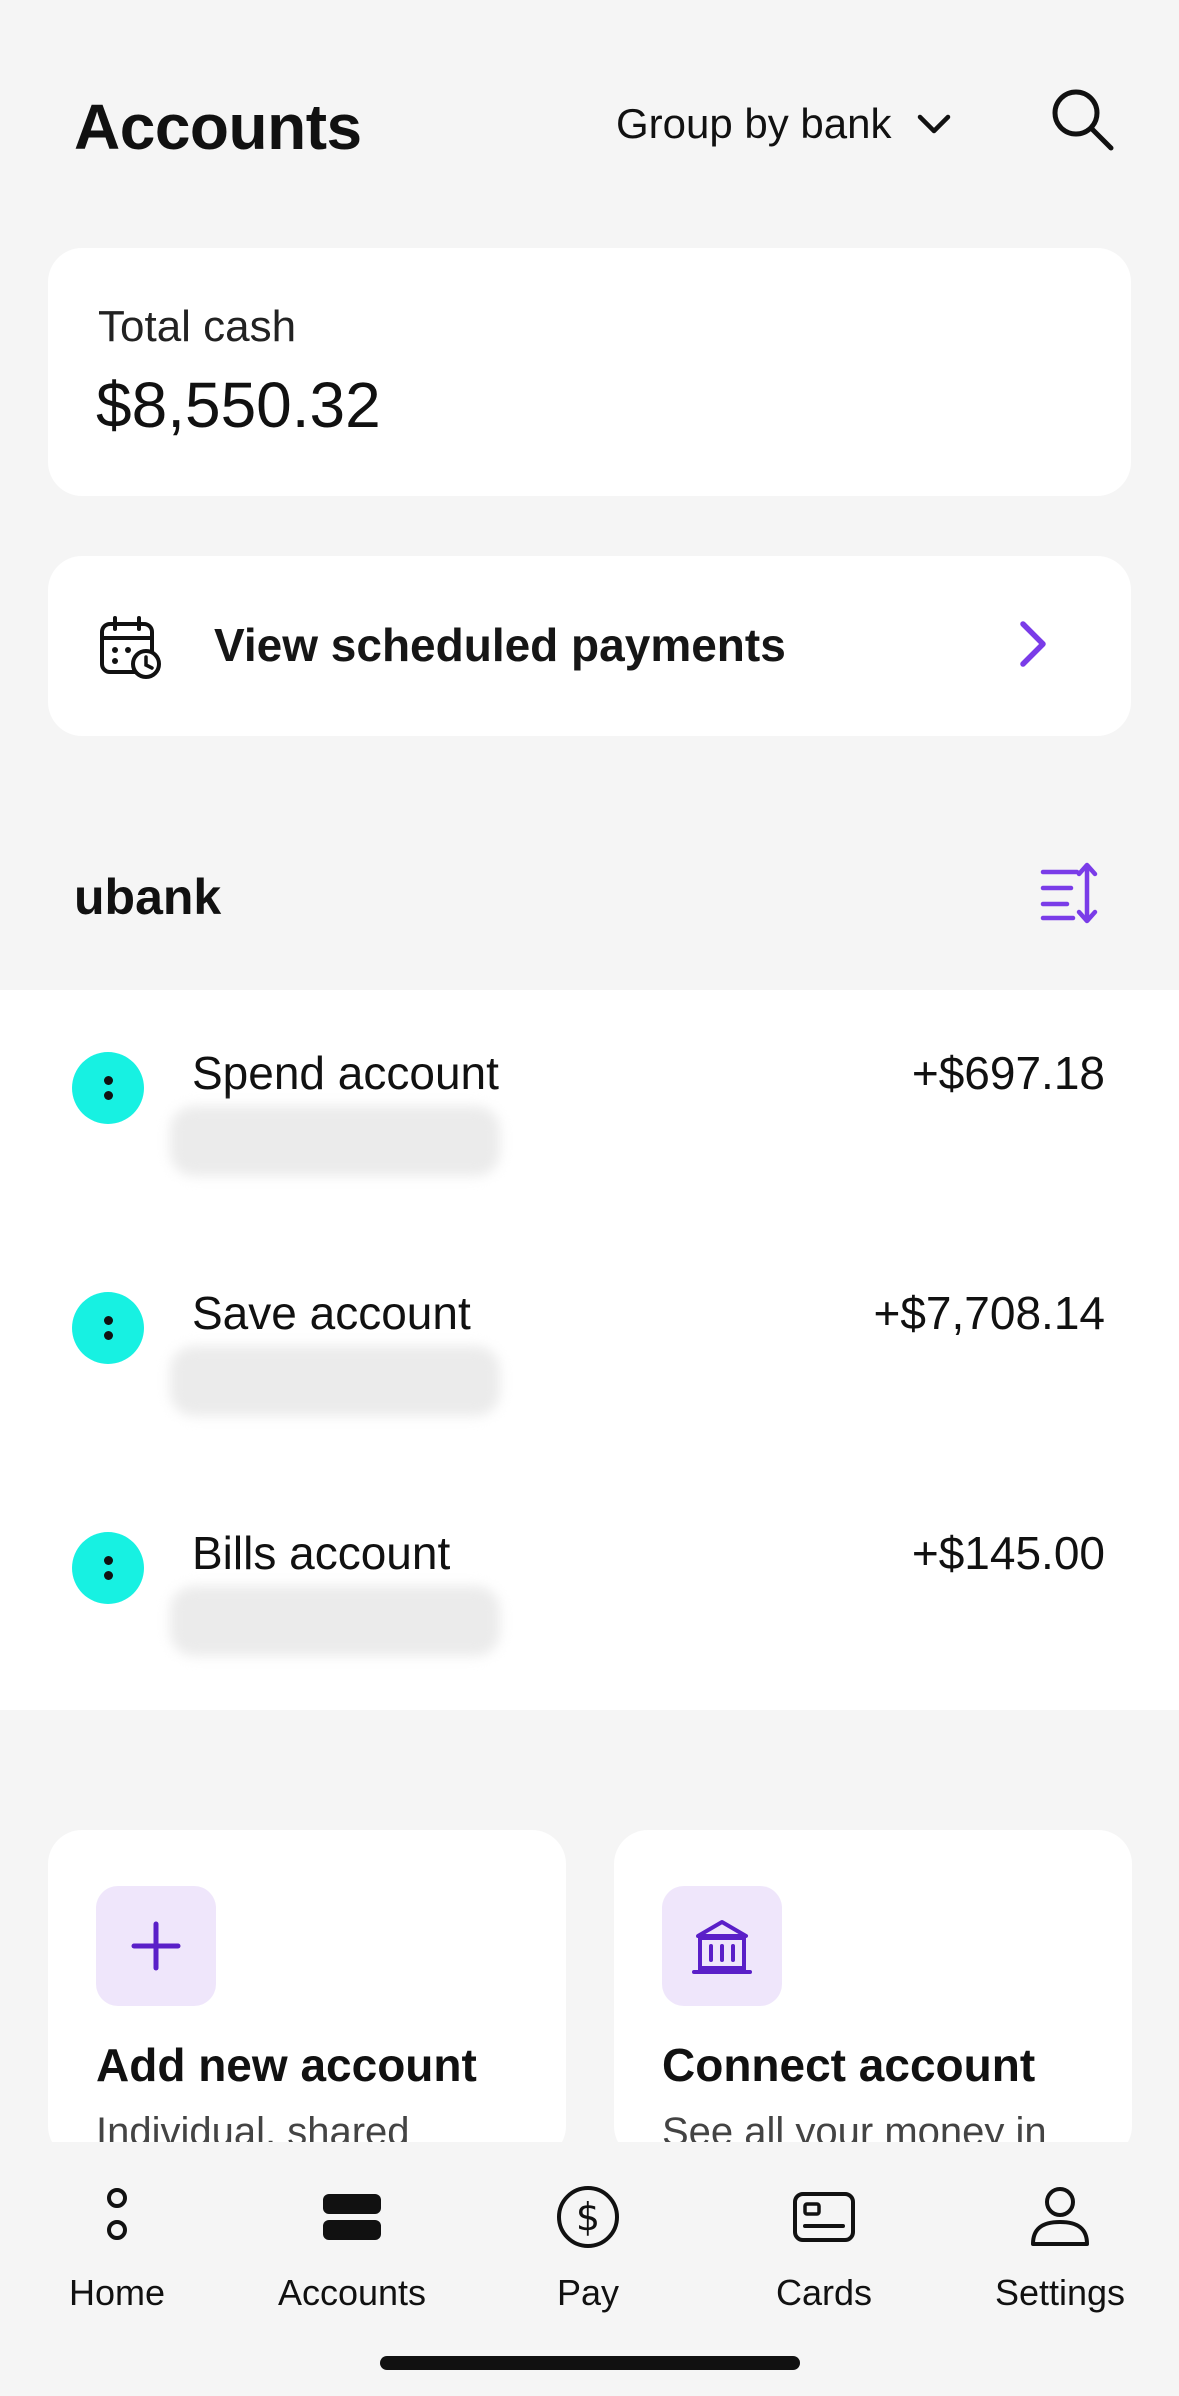  I want to click on dollar-icon: $, so click(588, 2217).